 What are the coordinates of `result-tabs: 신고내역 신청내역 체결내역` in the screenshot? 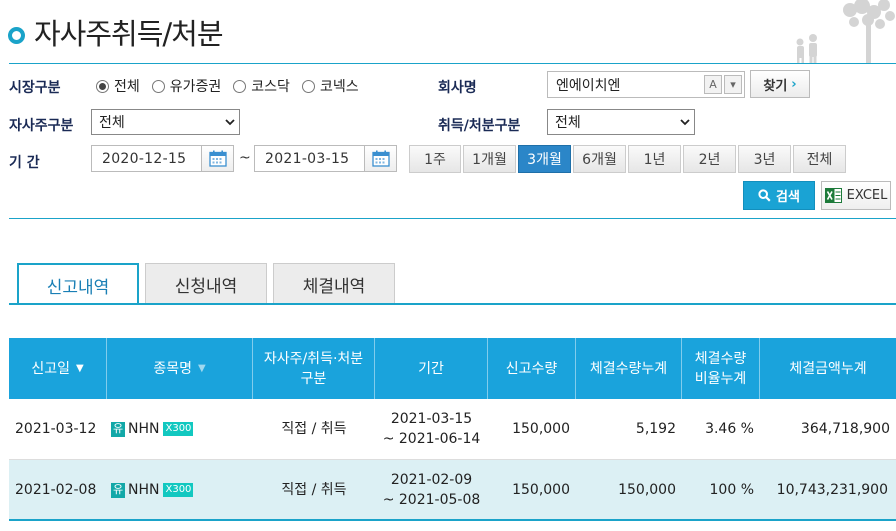 It's located at (209, 284).